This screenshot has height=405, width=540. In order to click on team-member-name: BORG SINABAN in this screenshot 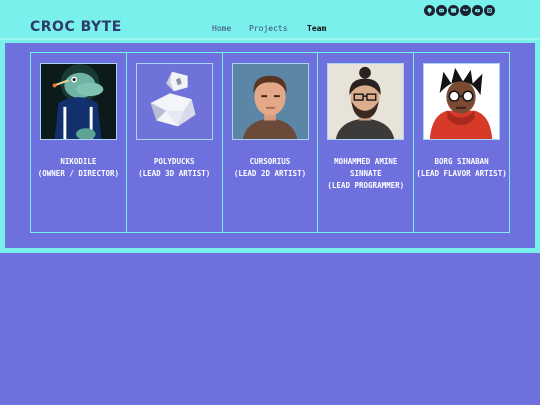, I will do `click(461, 161)`.